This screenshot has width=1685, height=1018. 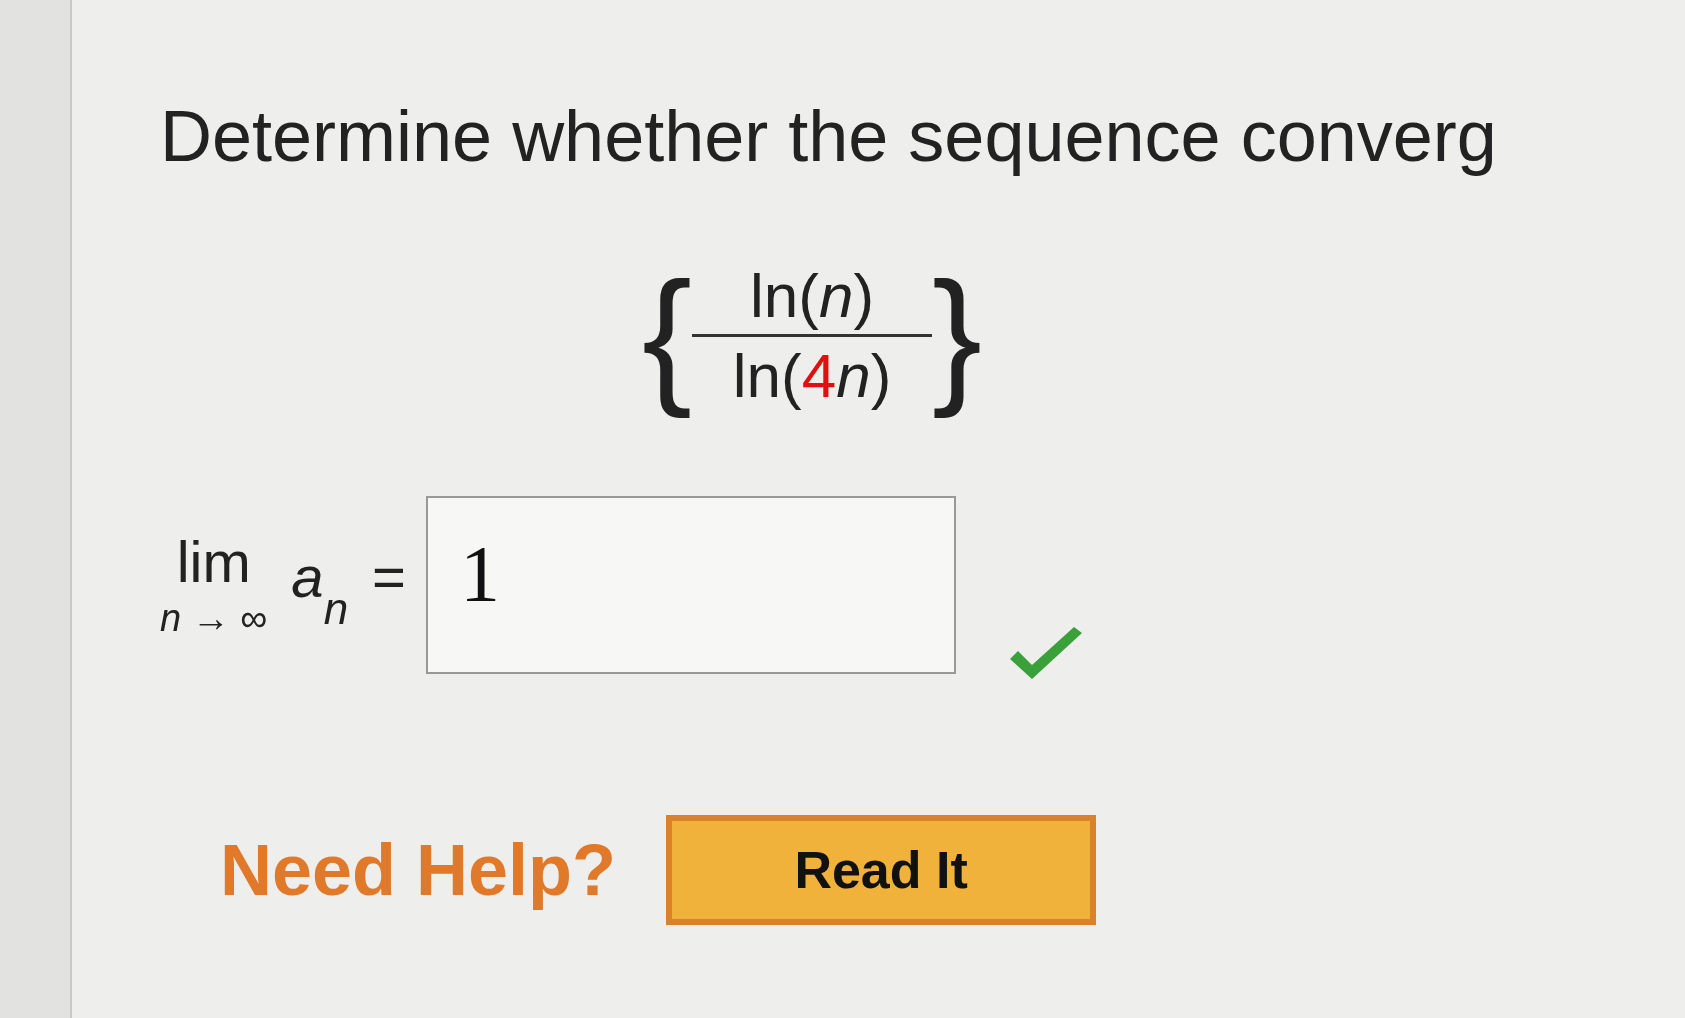 I want to click on equals-sign: =, so click(x=389, y=577).